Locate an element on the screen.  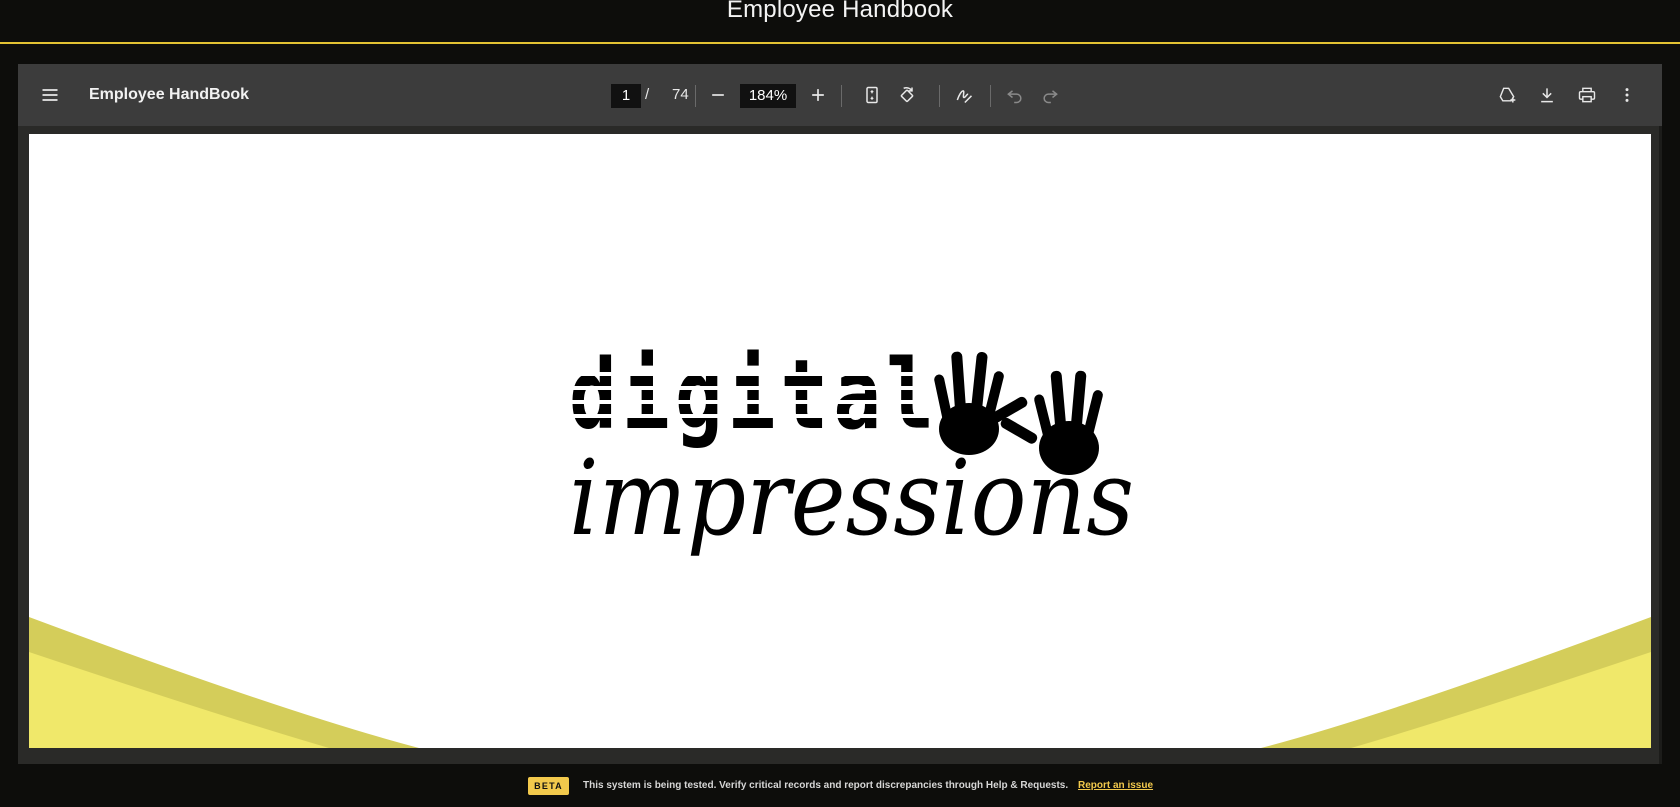
more-vert-icon is located at coordinates (1627, 95).